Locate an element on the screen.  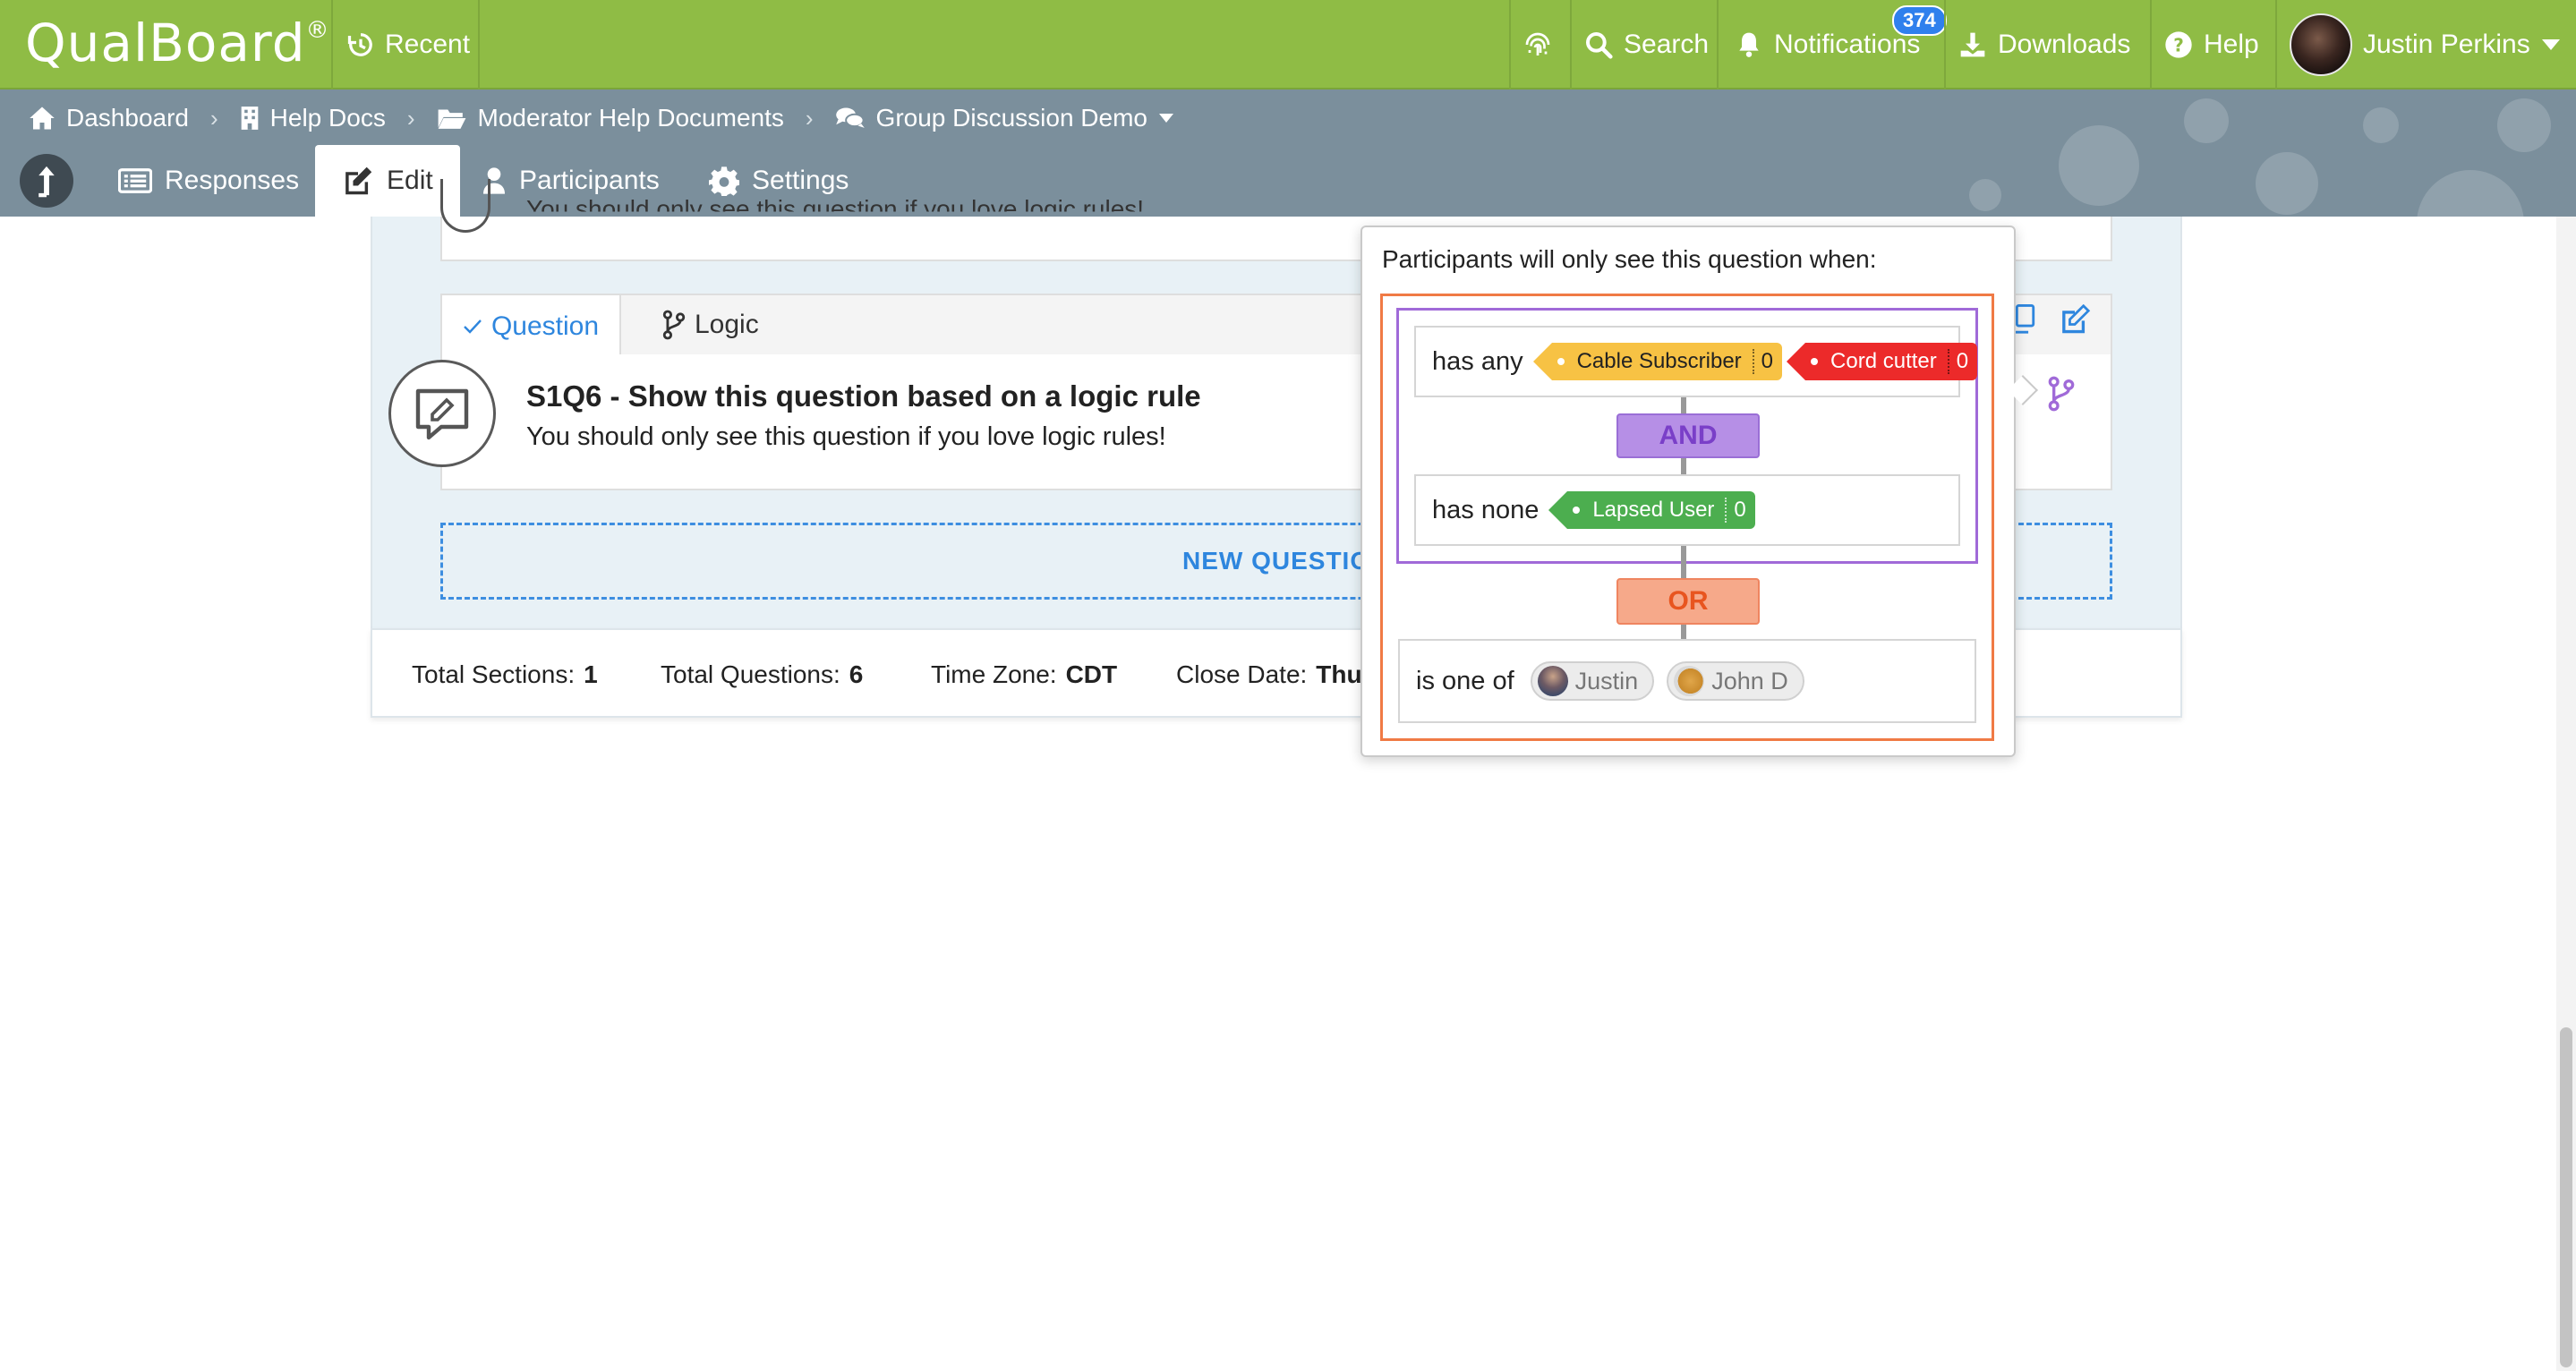
tag-cord-cutter: Cord cutter 0 is located at coordinates (1882, 361).